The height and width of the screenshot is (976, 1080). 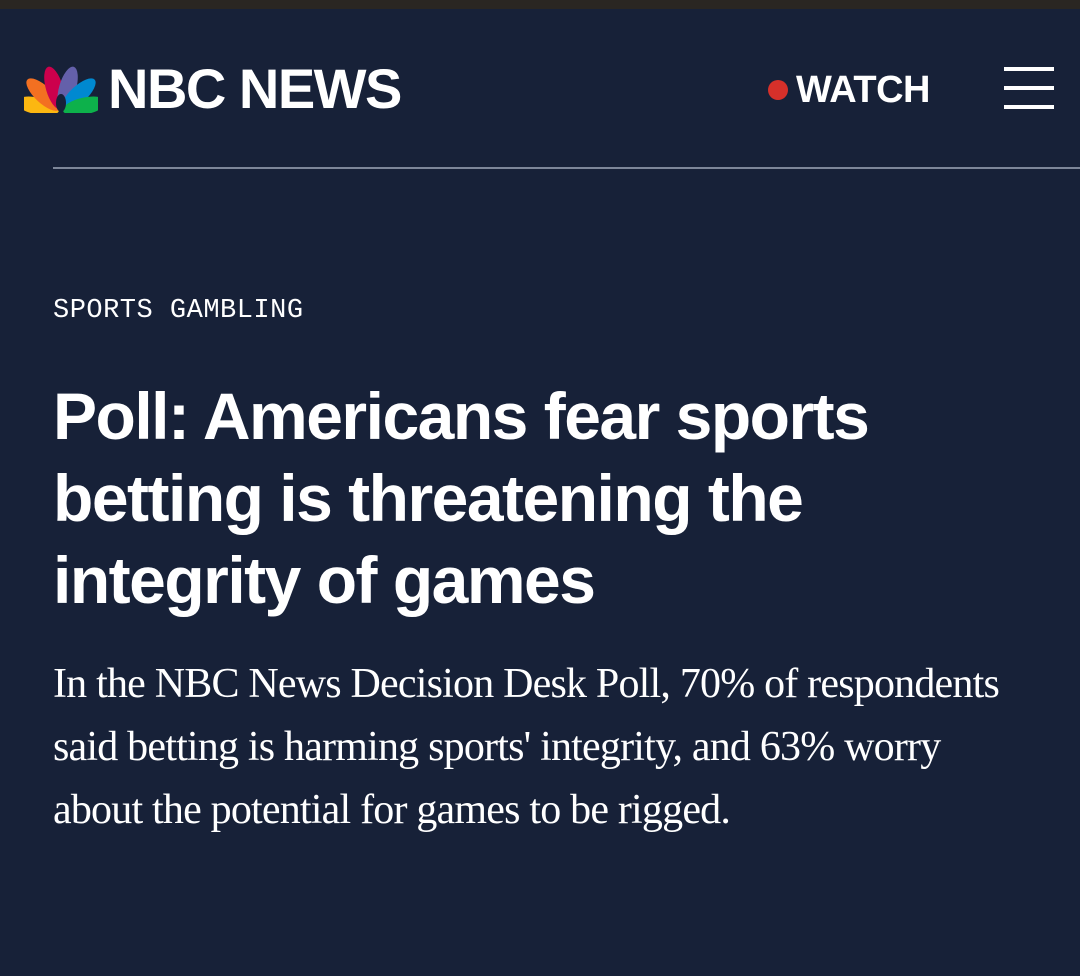 I want to click on nbc-peacock-icon, so click(x=61, y=89).